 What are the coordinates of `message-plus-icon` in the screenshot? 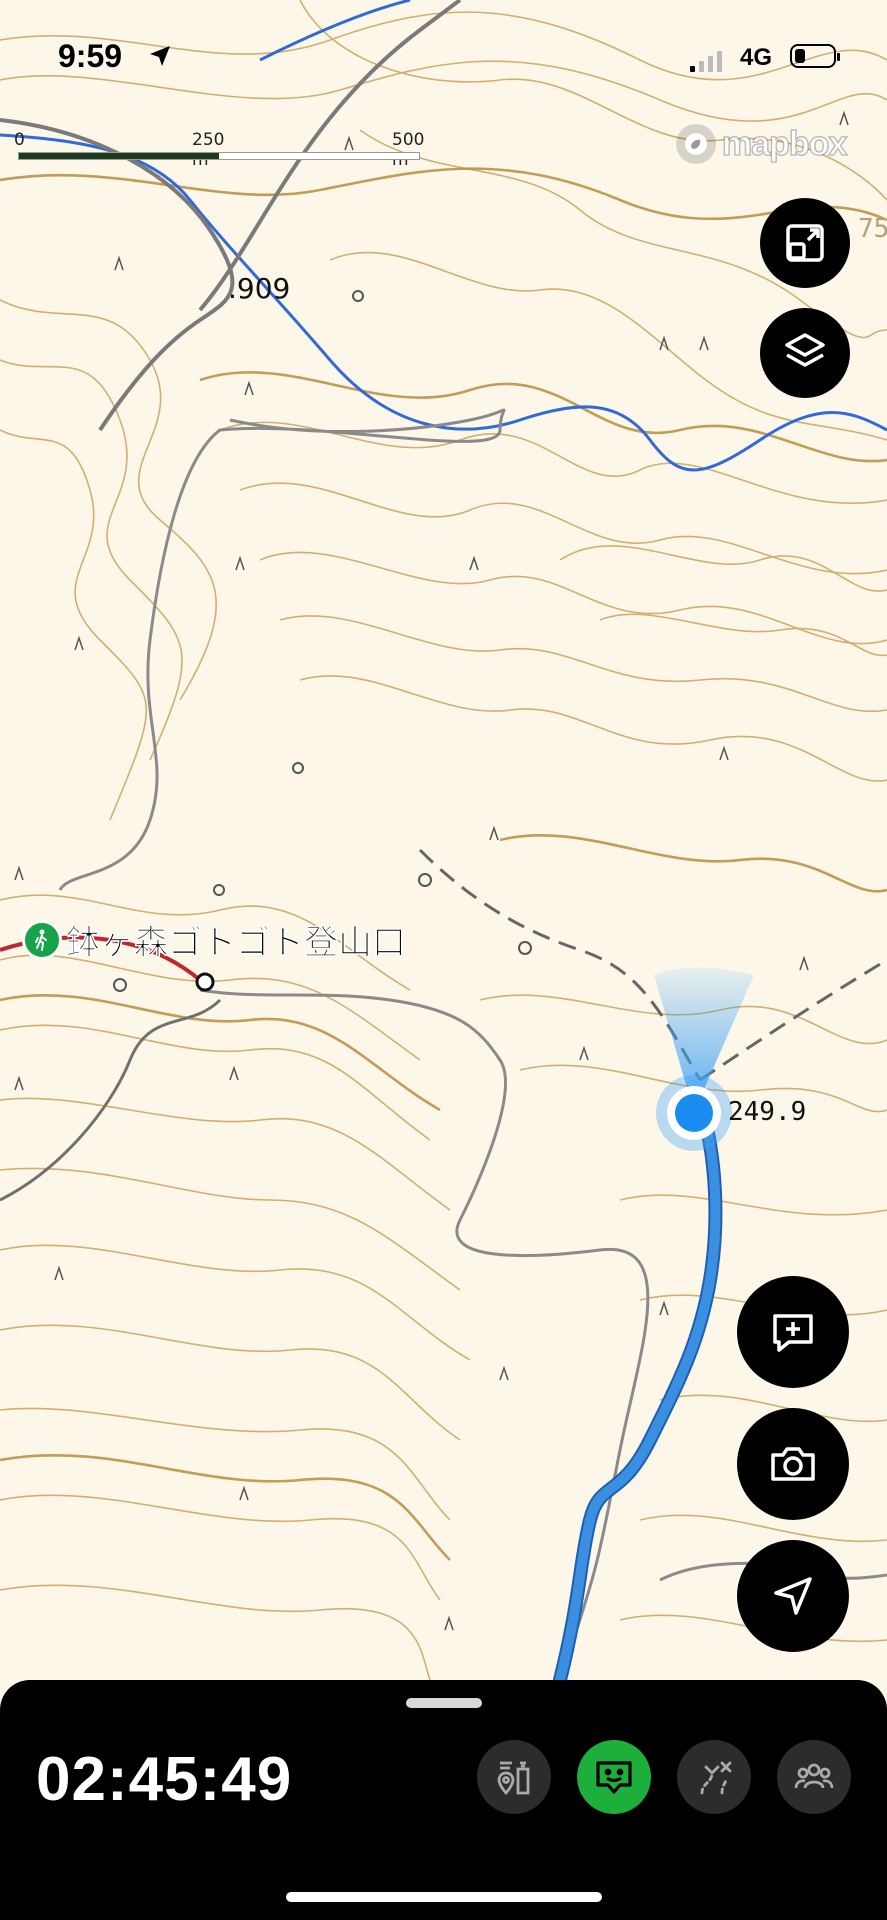 It's located at (793, 1333).